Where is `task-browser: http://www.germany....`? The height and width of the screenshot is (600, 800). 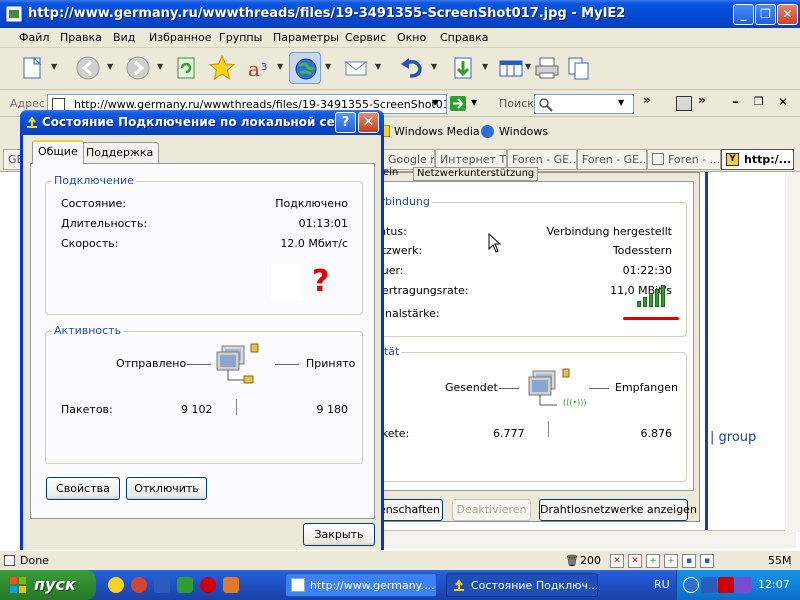 task-browser: http://www.germany.... is located at coordinates (361, 585).